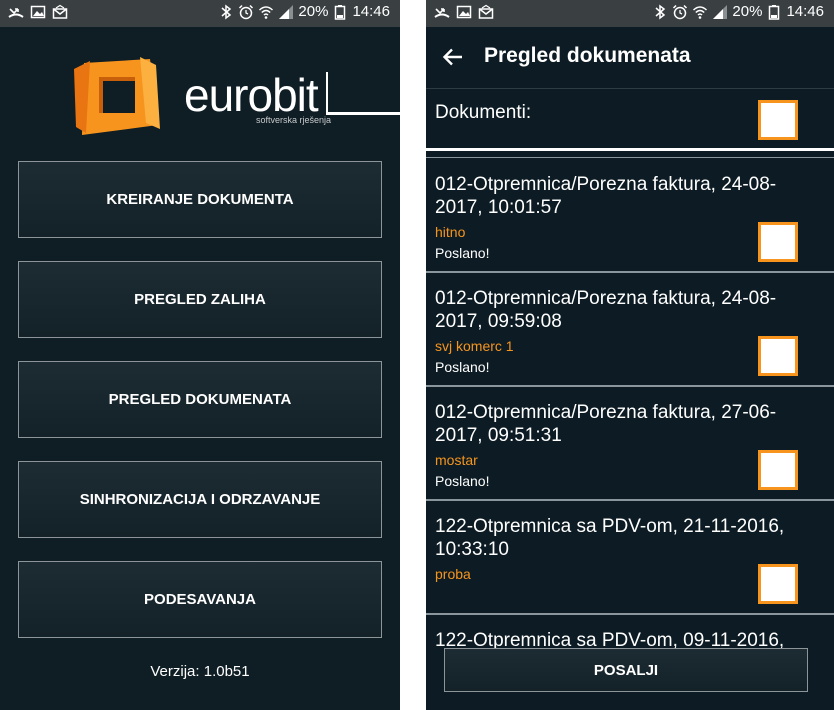 This screenshot has height=710, width=834. Describe the element at coordinates (453, 57) in the screenshot. I see `back-arrow-icon` at that location.